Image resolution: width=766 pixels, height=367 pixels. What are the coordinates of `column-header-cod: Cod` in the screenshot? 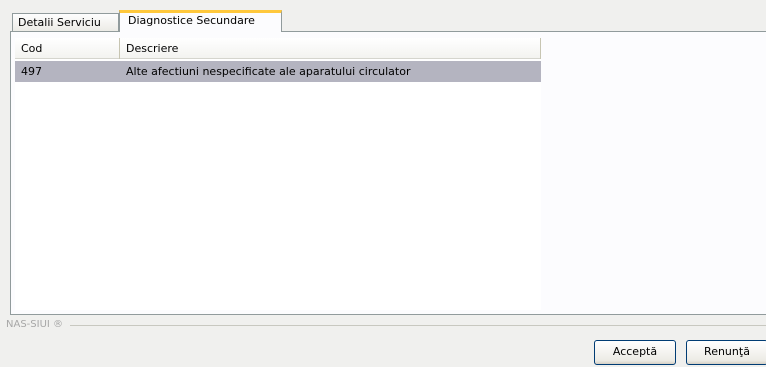 It's located at (67, 48).